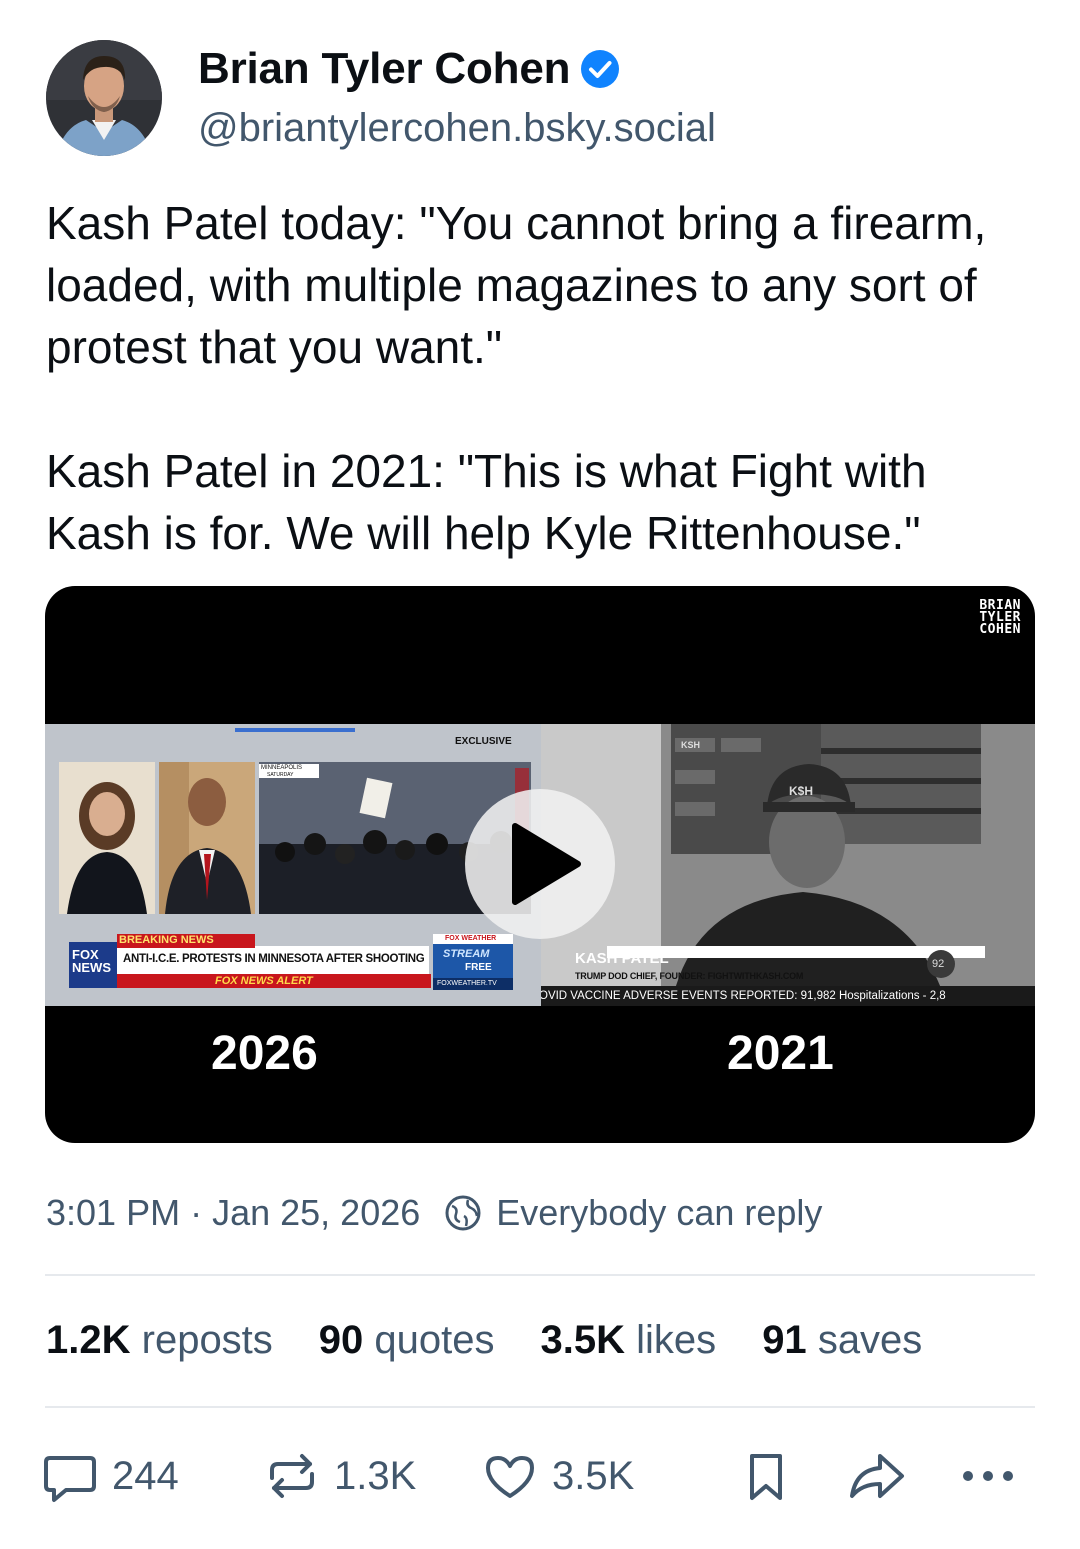 This screenshot has height=1549, width=1080. I want to click on author-name-row: Brian Tyler Cohen, so click(409, 69).